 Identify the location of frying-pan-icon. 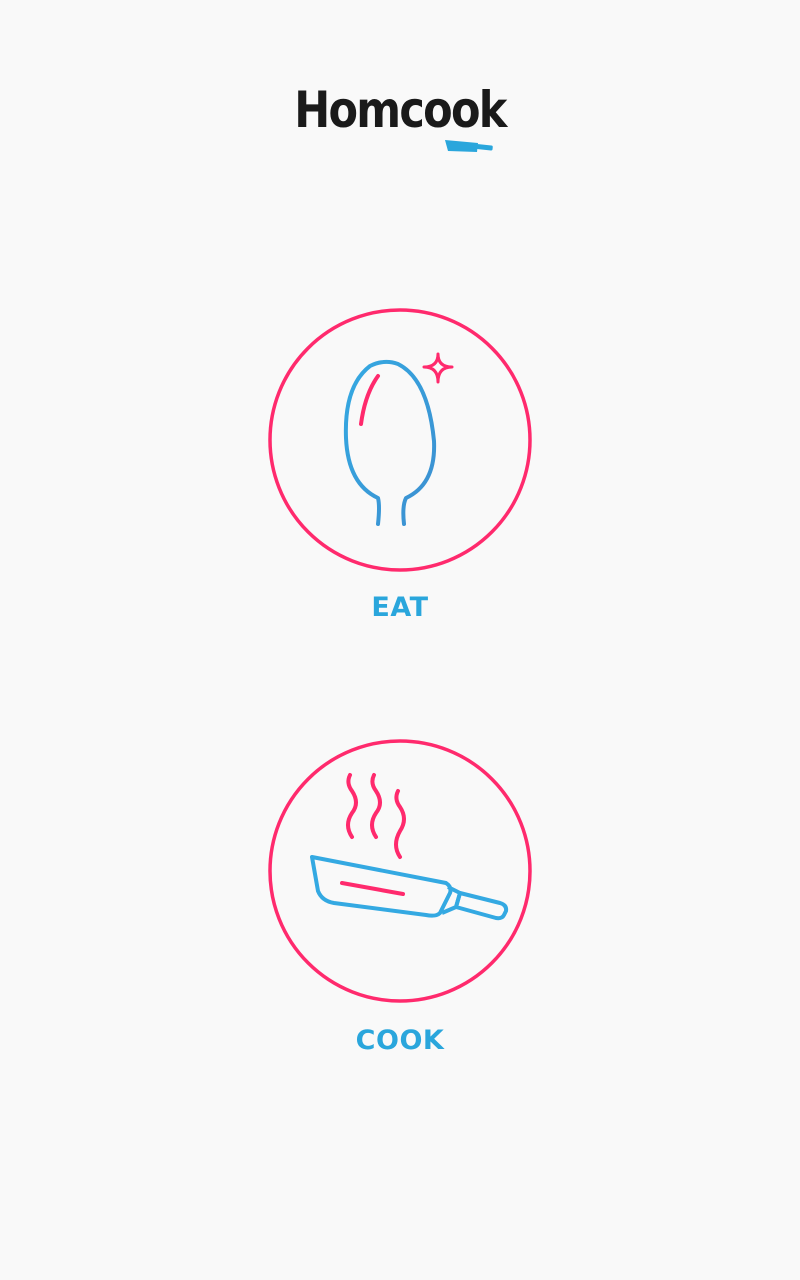
(409, 847).